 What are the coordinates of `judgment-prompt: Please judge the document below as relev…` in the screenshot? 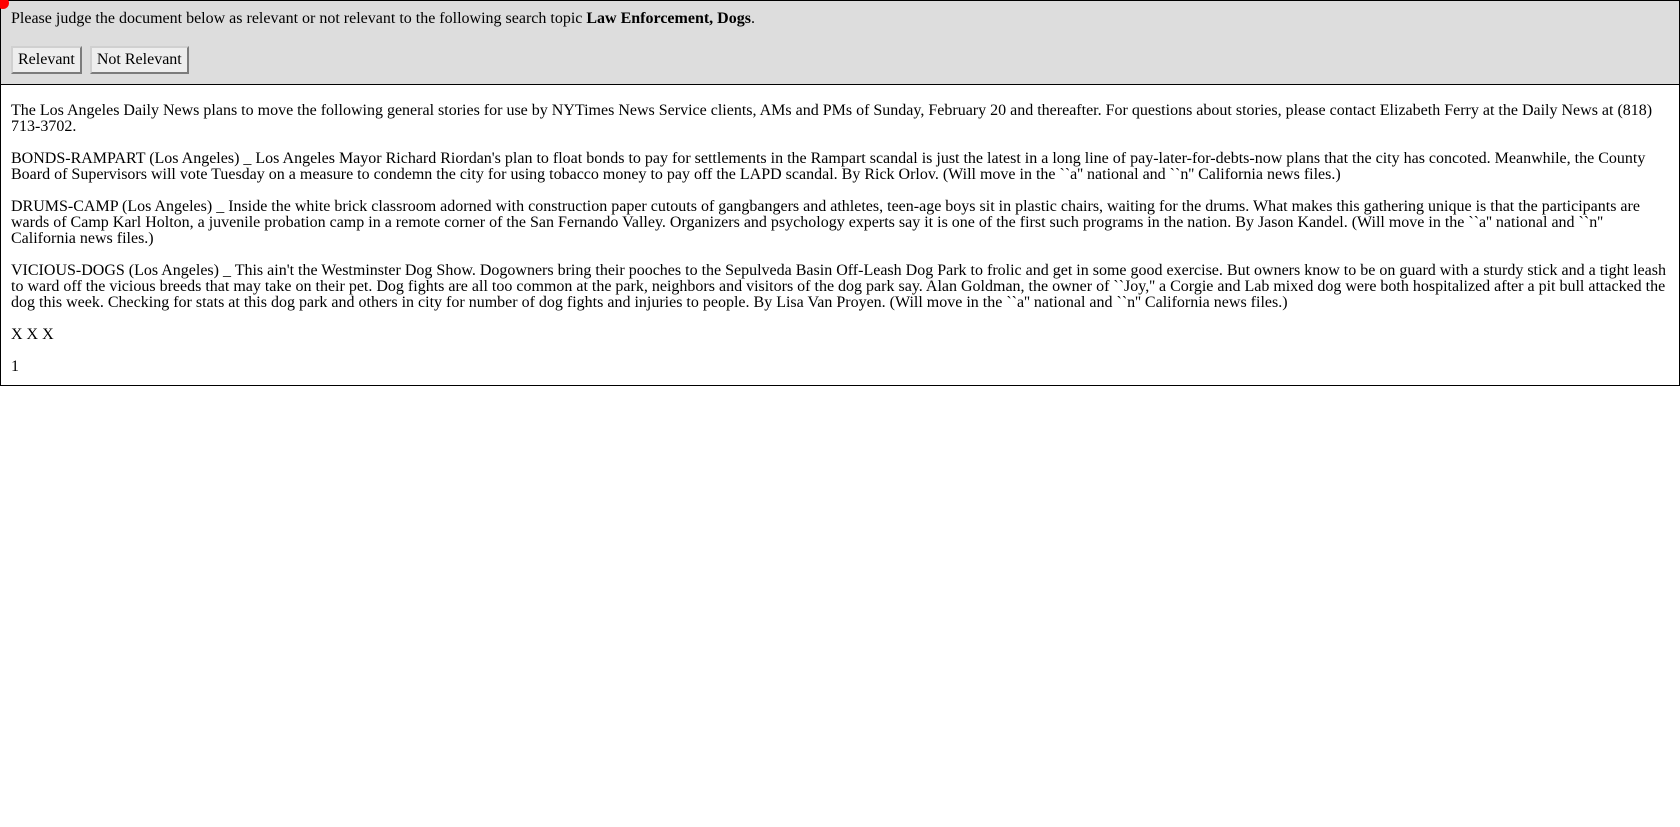 It's located at (840, 19).